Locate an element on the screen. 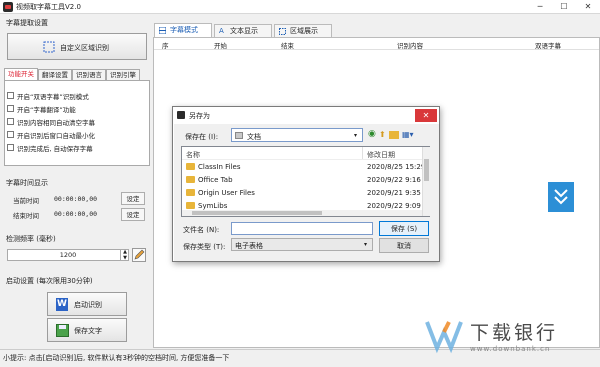  column-header-bilingual: 双语字幕 is located at coordinates (548, 45).